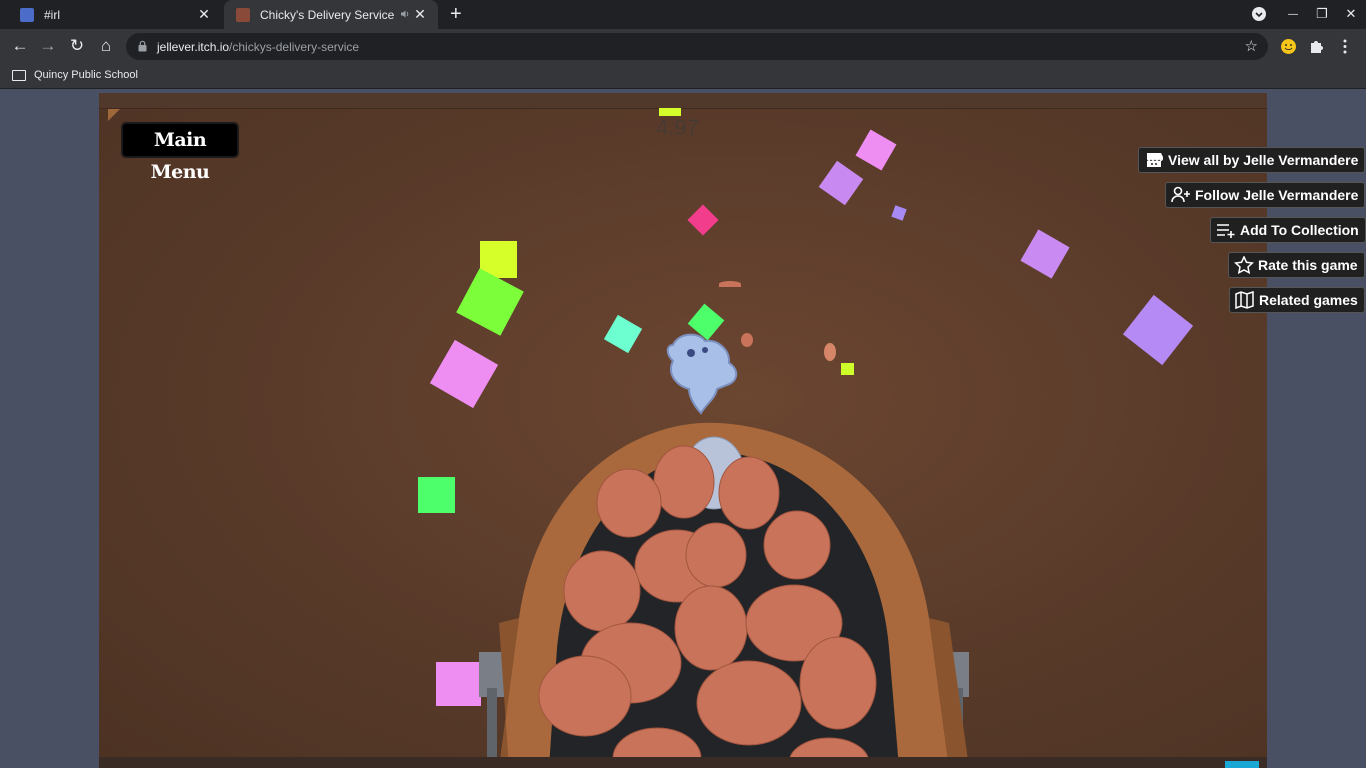  What do you see at coordinates (683, 101) in the screenshot?
I see `game-top-bar` at bounding box center [683, 101].